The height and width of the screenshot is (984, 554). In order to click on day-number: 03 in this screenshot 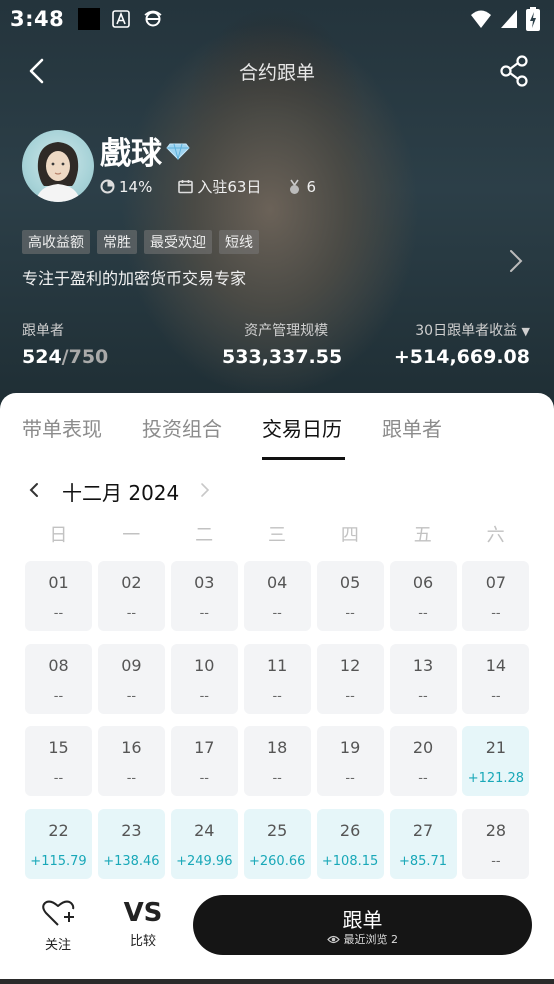, I will do `click(204, 582)`.